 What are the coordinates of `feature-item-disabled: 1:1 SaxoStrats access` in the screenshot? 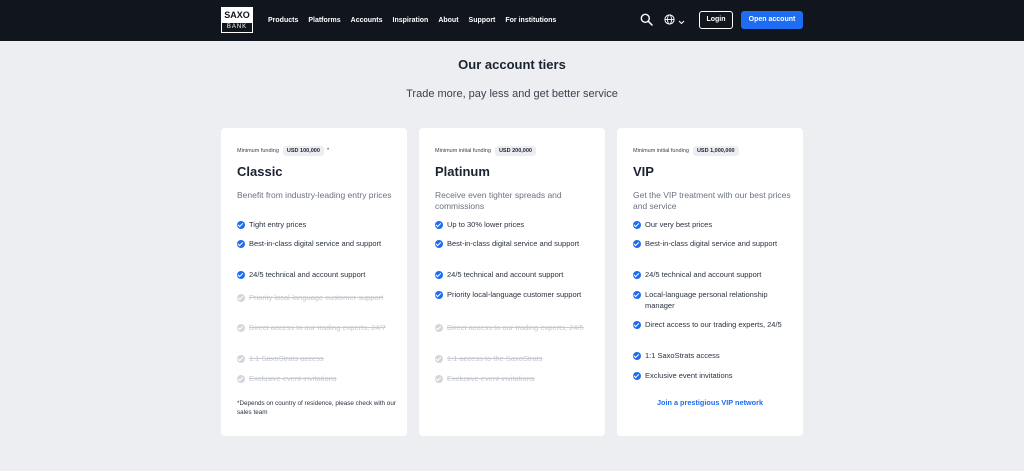 It's located at (317, 359).